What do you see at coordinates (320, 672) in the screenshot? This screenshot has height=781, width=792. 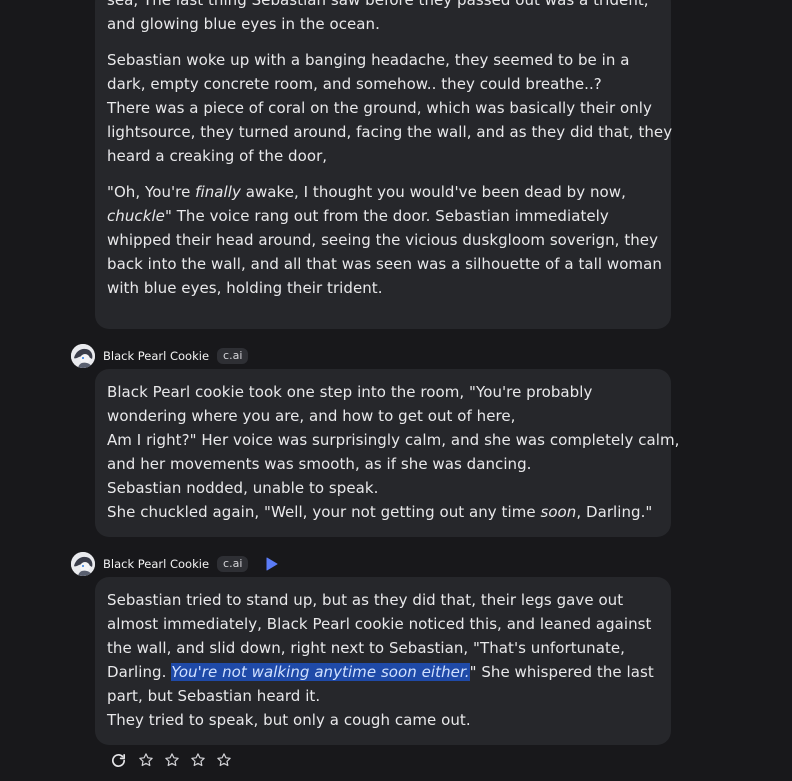 I see `text-selection-highlight: You're not walking anytime soon either.` at bounding box center [320, 672].